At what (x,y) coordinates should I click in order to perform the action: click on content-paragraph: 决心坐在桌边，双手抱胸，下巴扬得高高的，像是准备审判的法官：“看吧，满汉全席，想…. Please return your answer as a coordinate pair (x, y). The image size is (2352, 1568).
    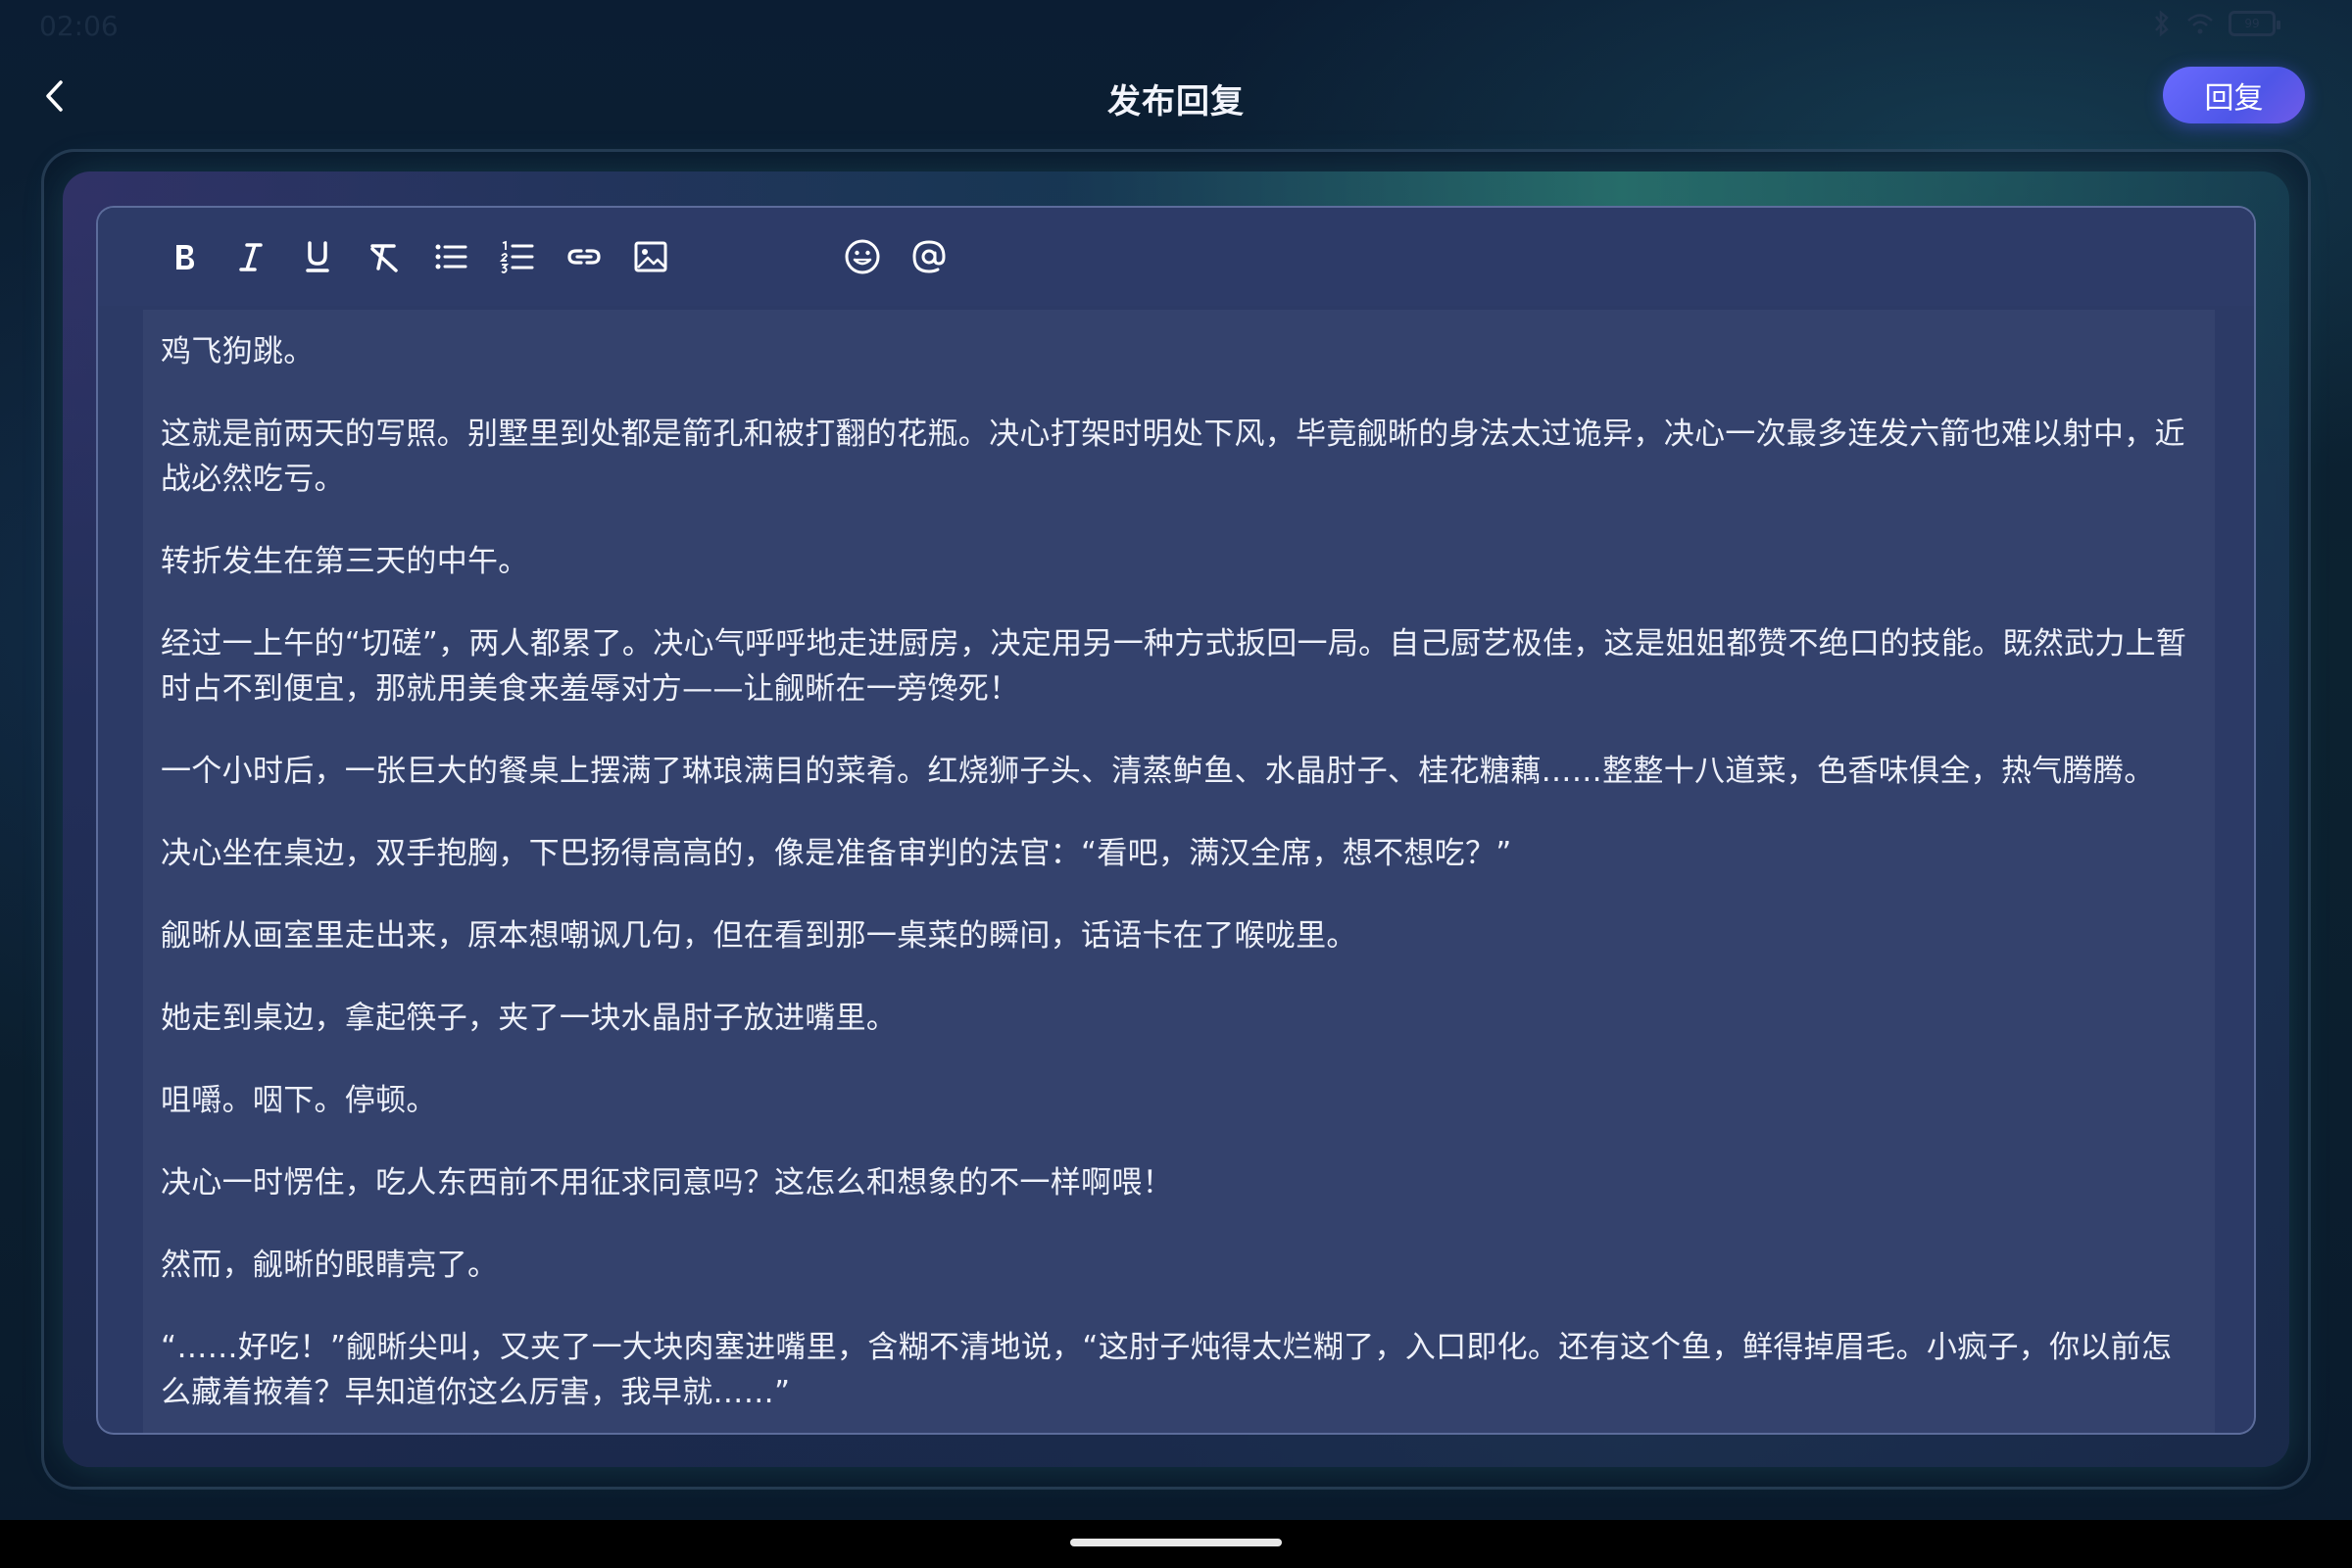
    Looking at the image, I should click on (836, 853).